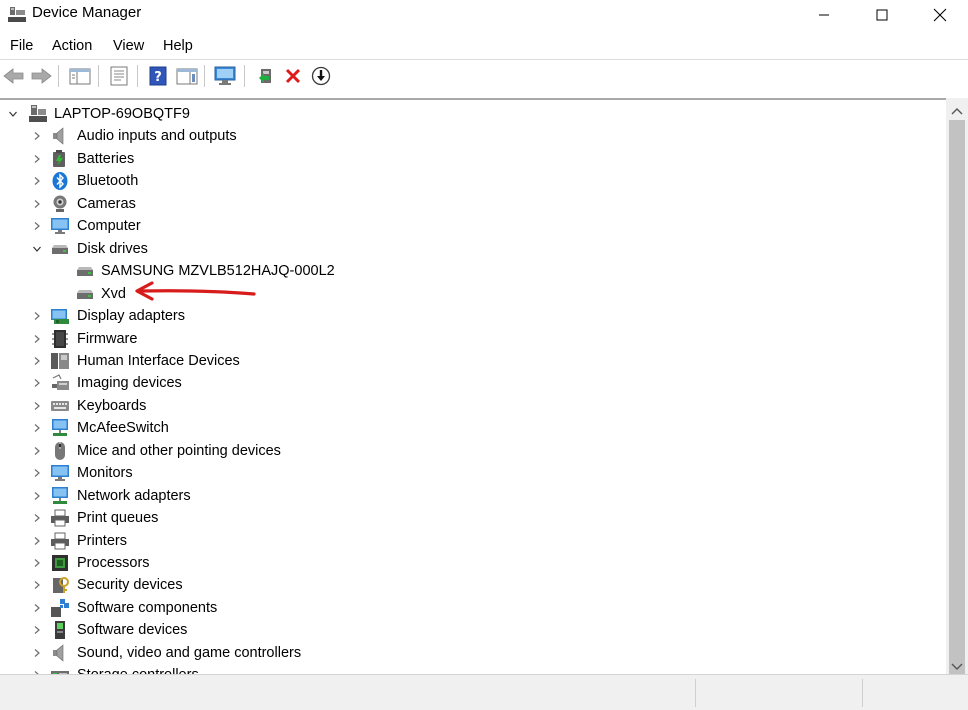  What do you see at coordinates (470, 226) in the screenshot?
I see `tree-category-computer: Computer` at bounding box center [470, 226].